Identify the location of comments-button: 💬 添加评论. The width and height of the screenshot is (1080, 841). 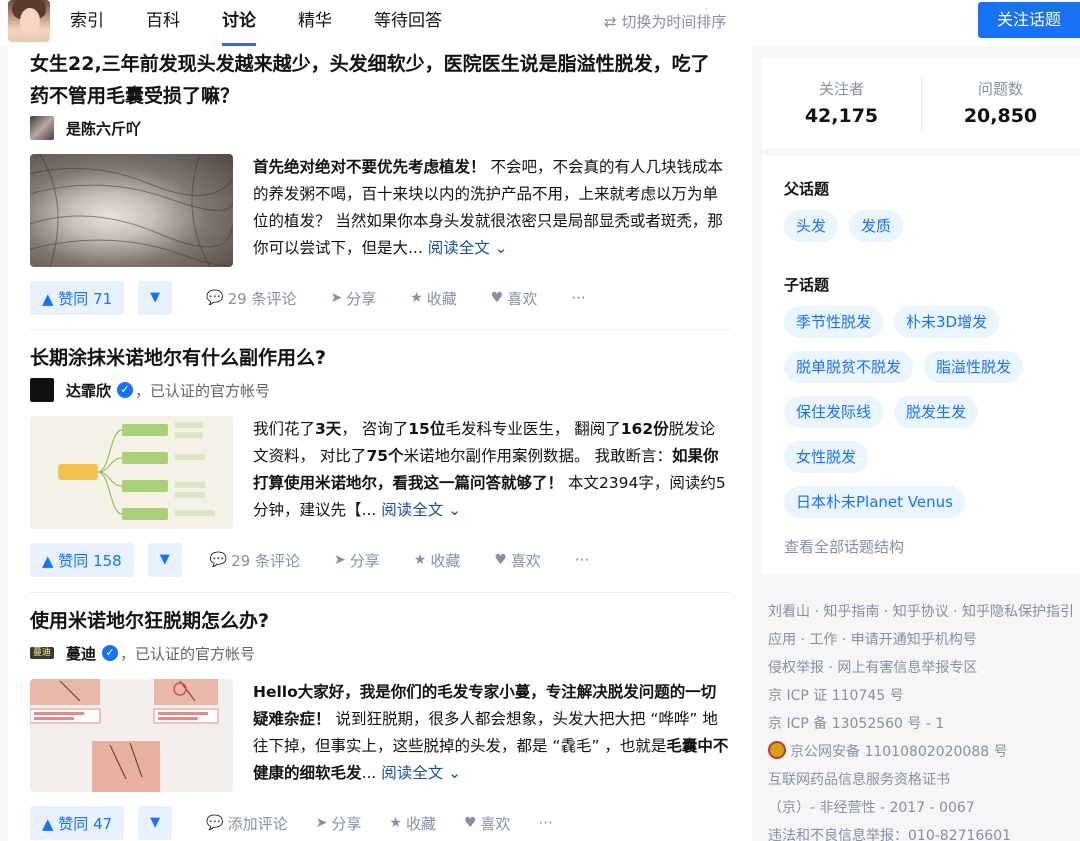
(246, 823).